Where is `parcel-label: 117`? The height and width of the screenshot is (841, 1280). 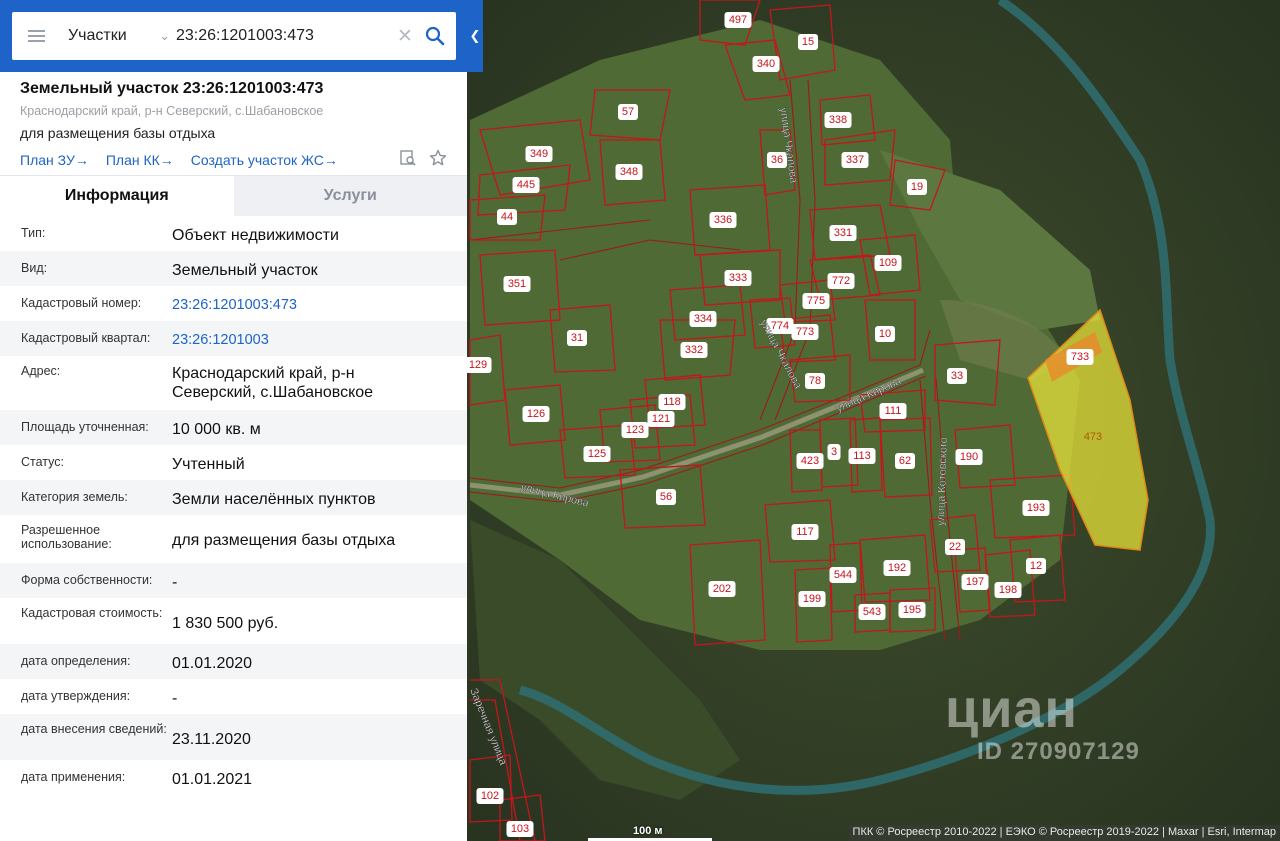 parcel-label: 117 is located at coordinates (805, 532).